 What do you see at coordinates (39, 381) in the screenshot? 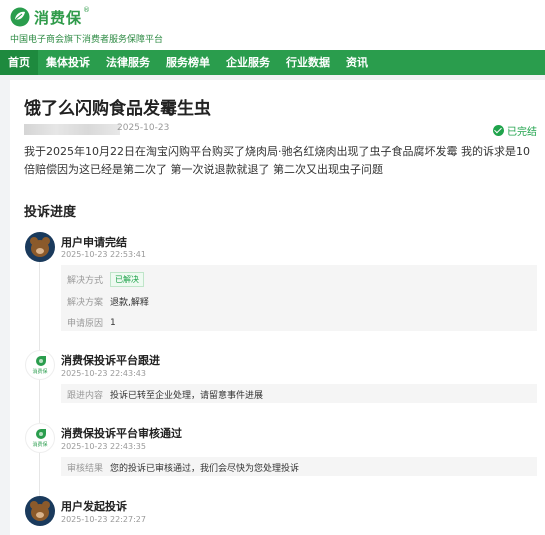
I see `timeline-line` at bounding box center [39, 381].